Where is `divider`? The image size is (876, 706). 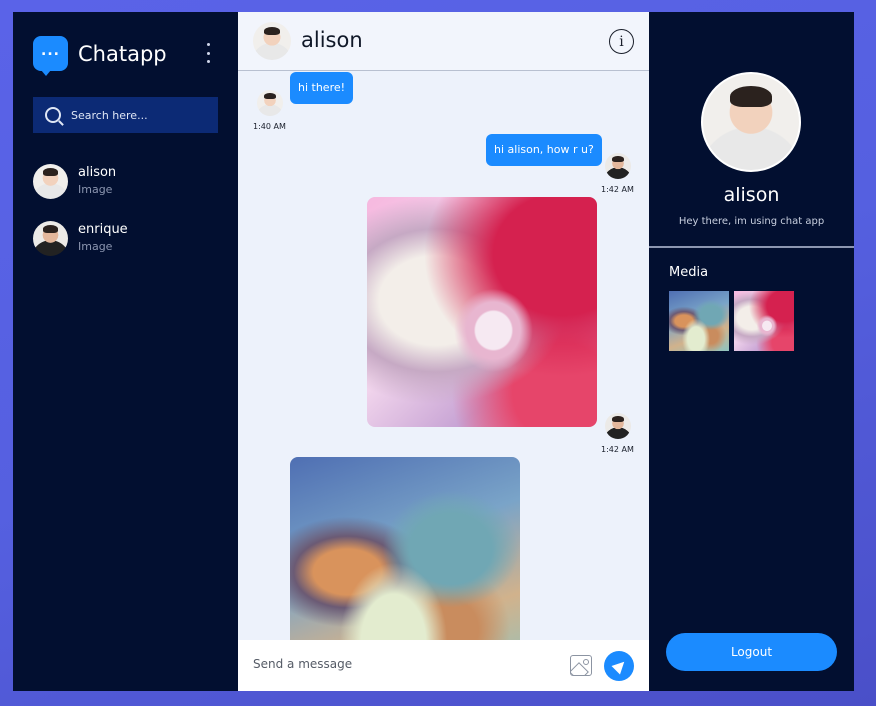 divider is located at coordinates (751, 247).